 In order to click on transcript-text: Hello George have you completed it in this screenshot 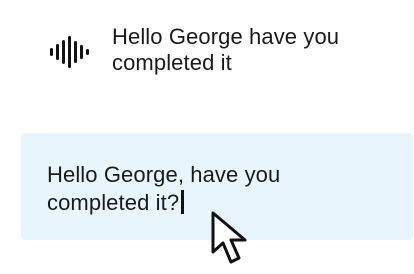, I will do `click(226, 49)`.